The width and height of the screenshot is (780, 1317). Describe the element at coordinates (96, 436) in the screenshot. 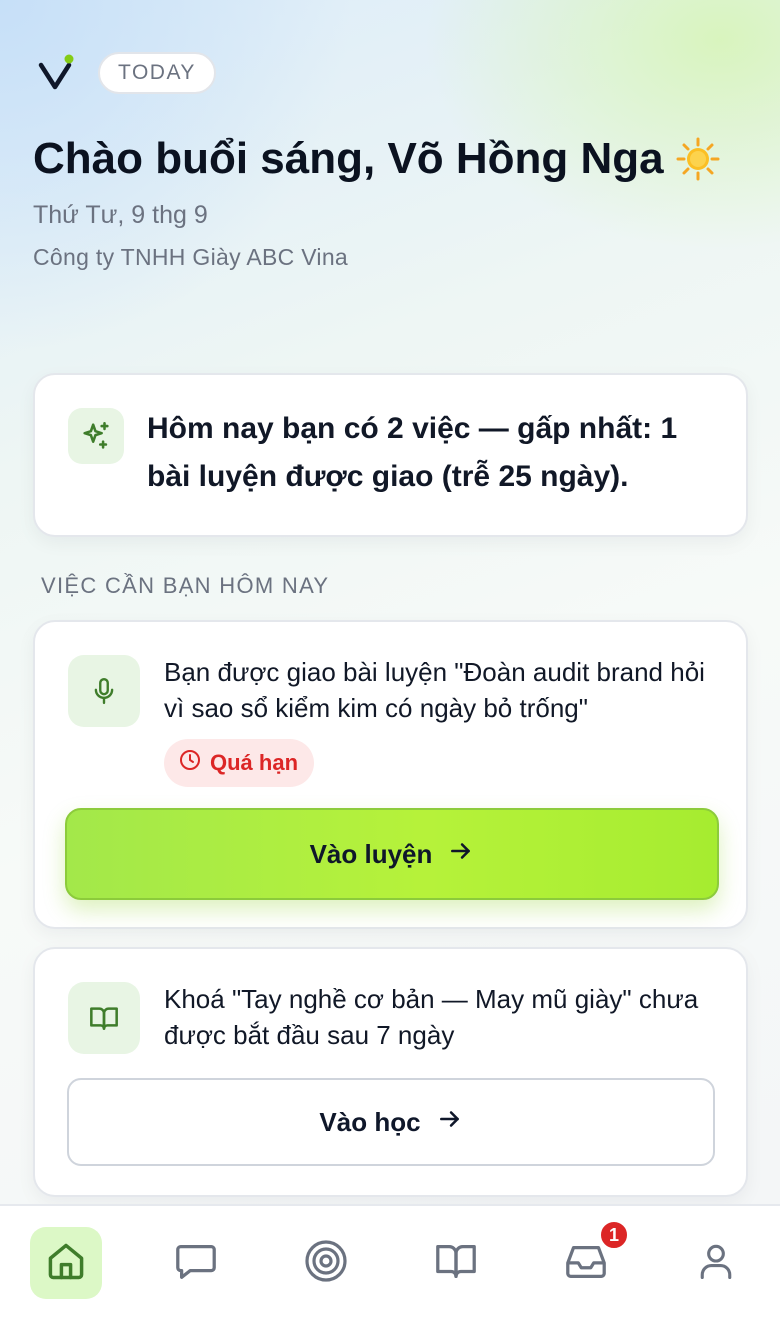

I see `sparkles-icon` at that location.